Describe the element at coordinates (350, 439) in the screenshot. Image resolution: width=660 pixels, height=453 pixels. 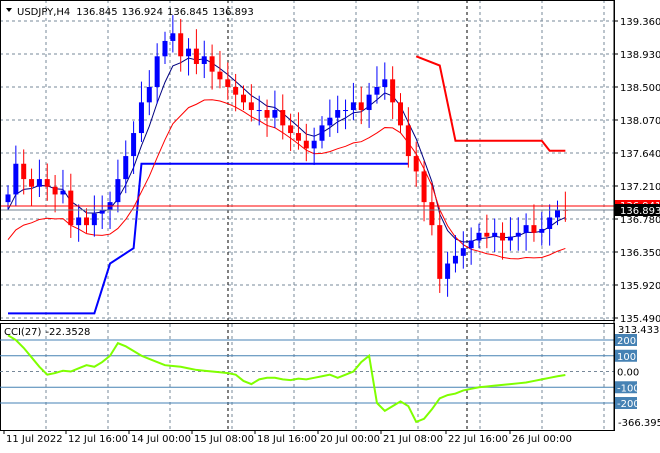
I see `time-tick-label: 20 Jul 00:00` at that location.